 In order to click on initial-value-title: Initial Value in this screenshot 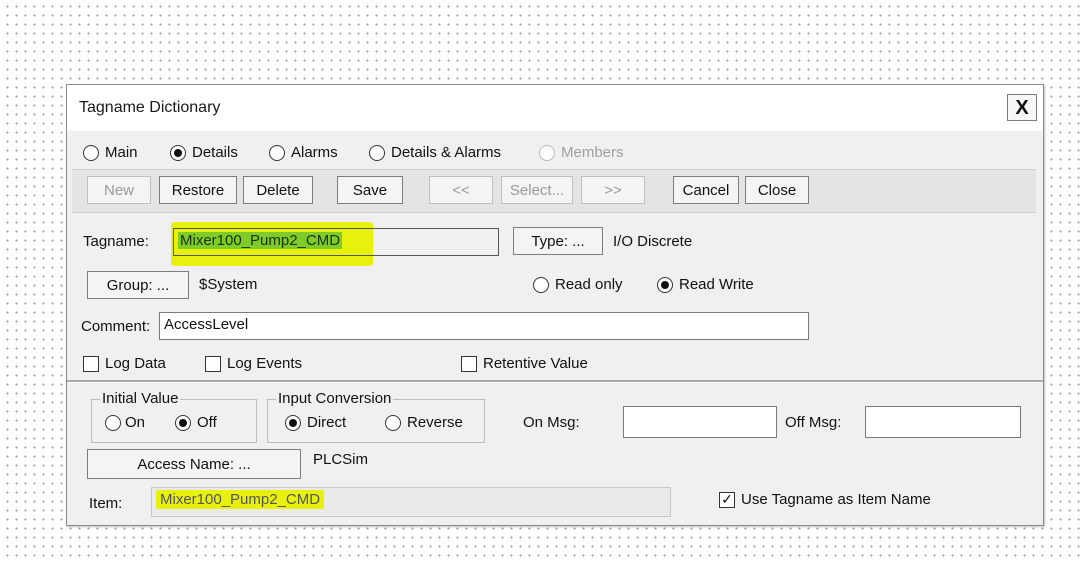, I will do `click(140, 398)`.